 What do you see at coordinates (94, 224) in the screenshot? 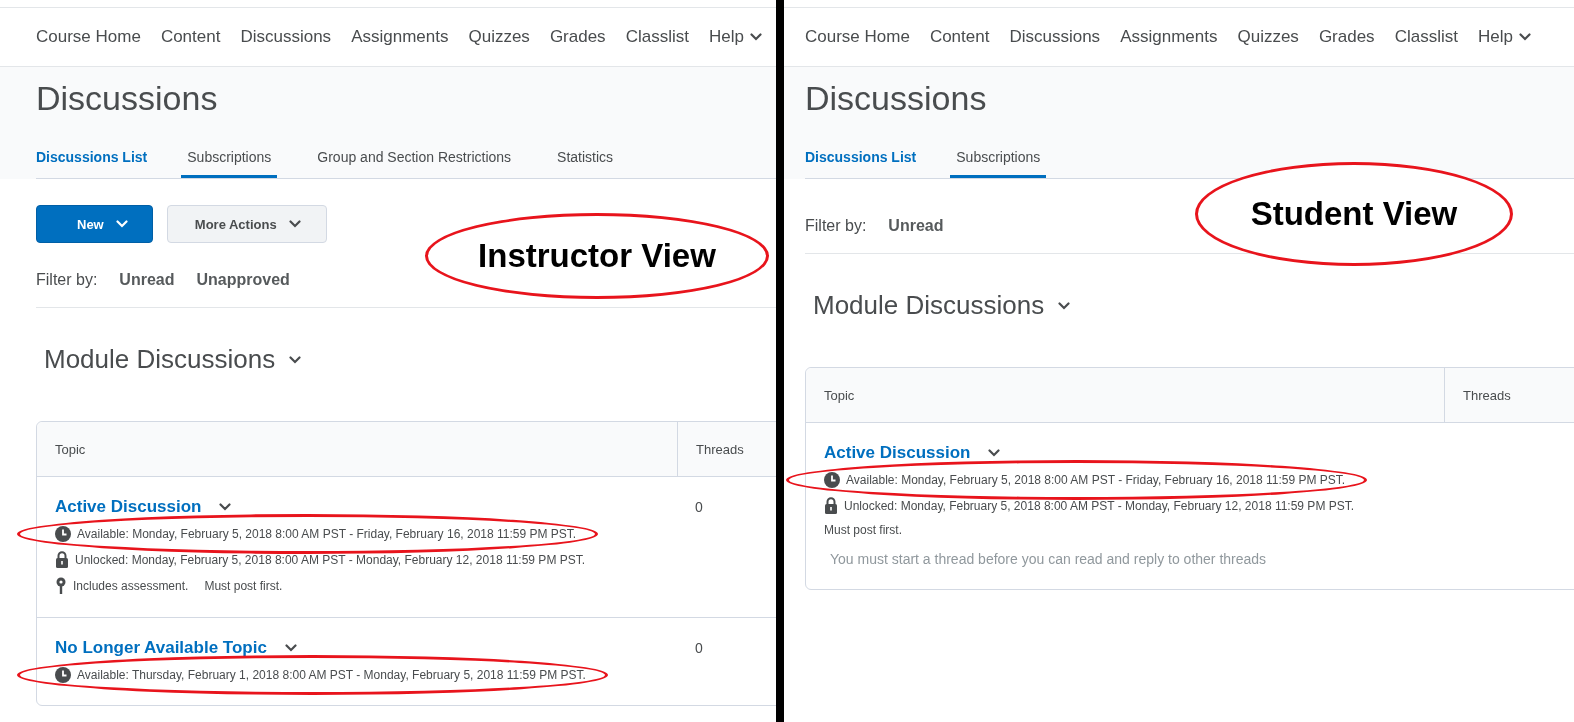
I see `new-button: New` at bounding box center [94, 224].